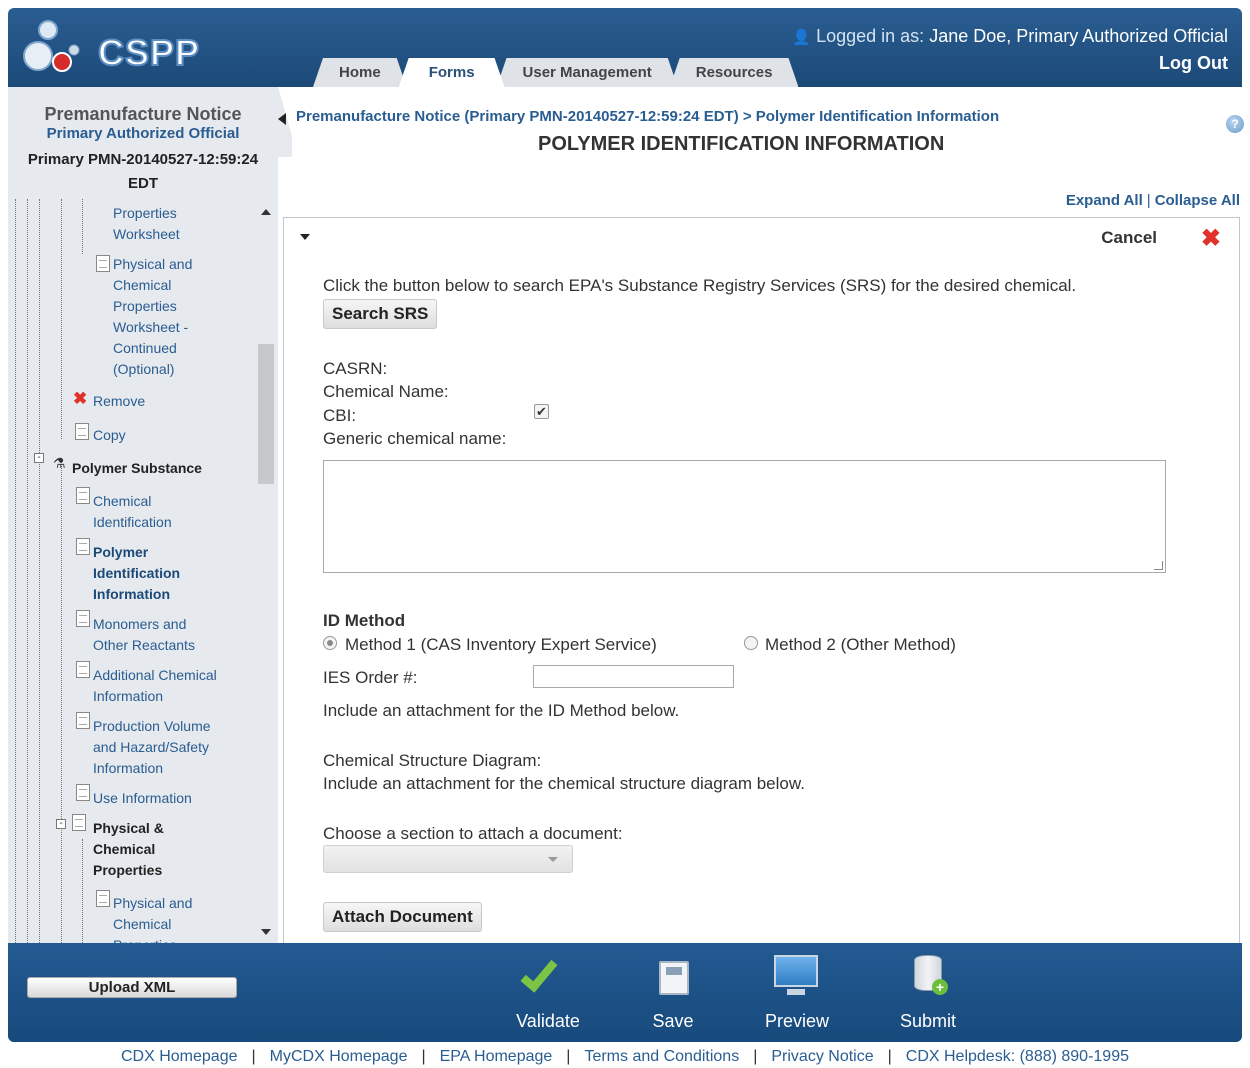 Image resolution: width=1250 pixels, height=1068 pixels. What do you see at coordinates (144, 369) in the screenshot?
I see `tree-item-label: (Optional)` at bounding box center [144, 369].